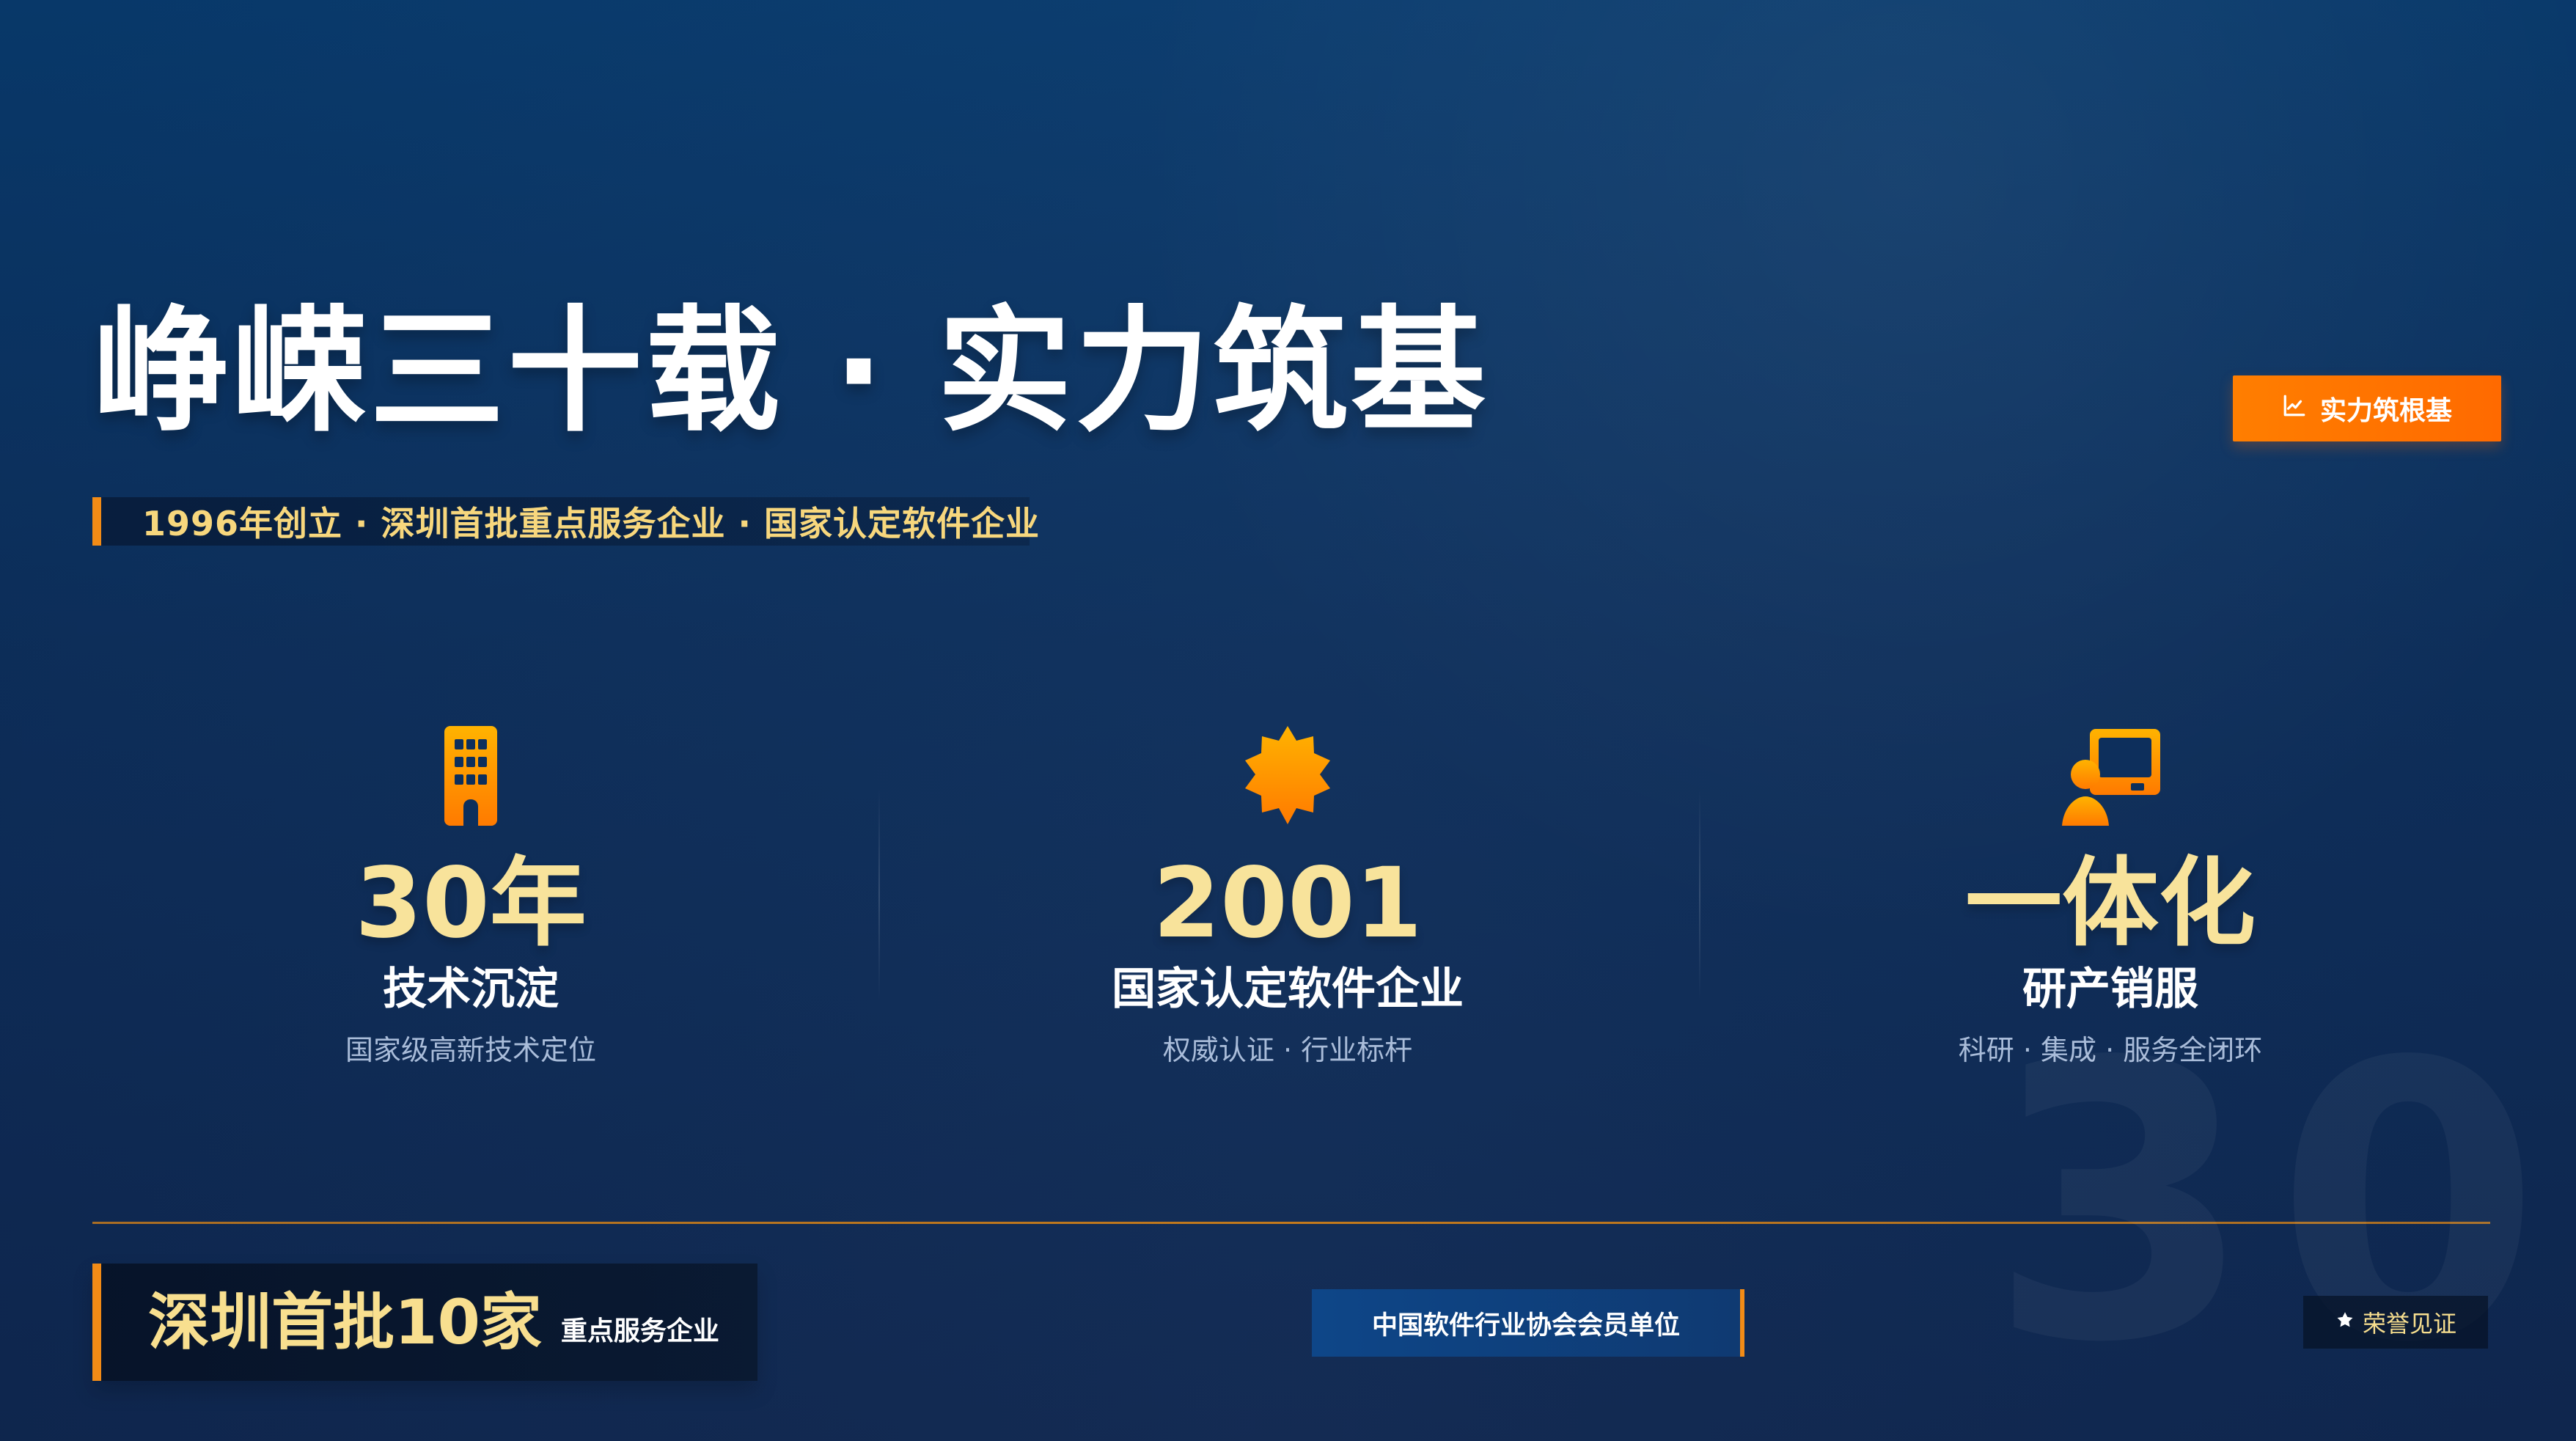 Image resolution: width=2576 pixels, height=1441 pixels. Describe the element at coordinates (470, 776) in the screenshot. I see `building-icon` at that location.